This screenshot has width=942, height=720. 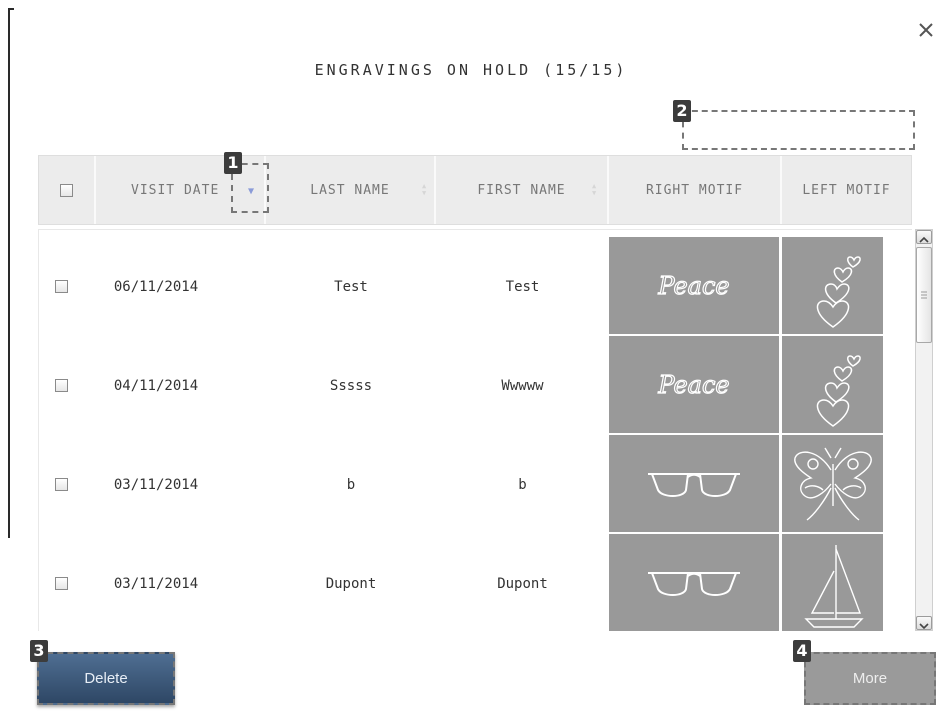 What do you see at coordinates (522, 484) in the screenshot?
I see `cell-first-name: b` at bounding box center [522, 484].